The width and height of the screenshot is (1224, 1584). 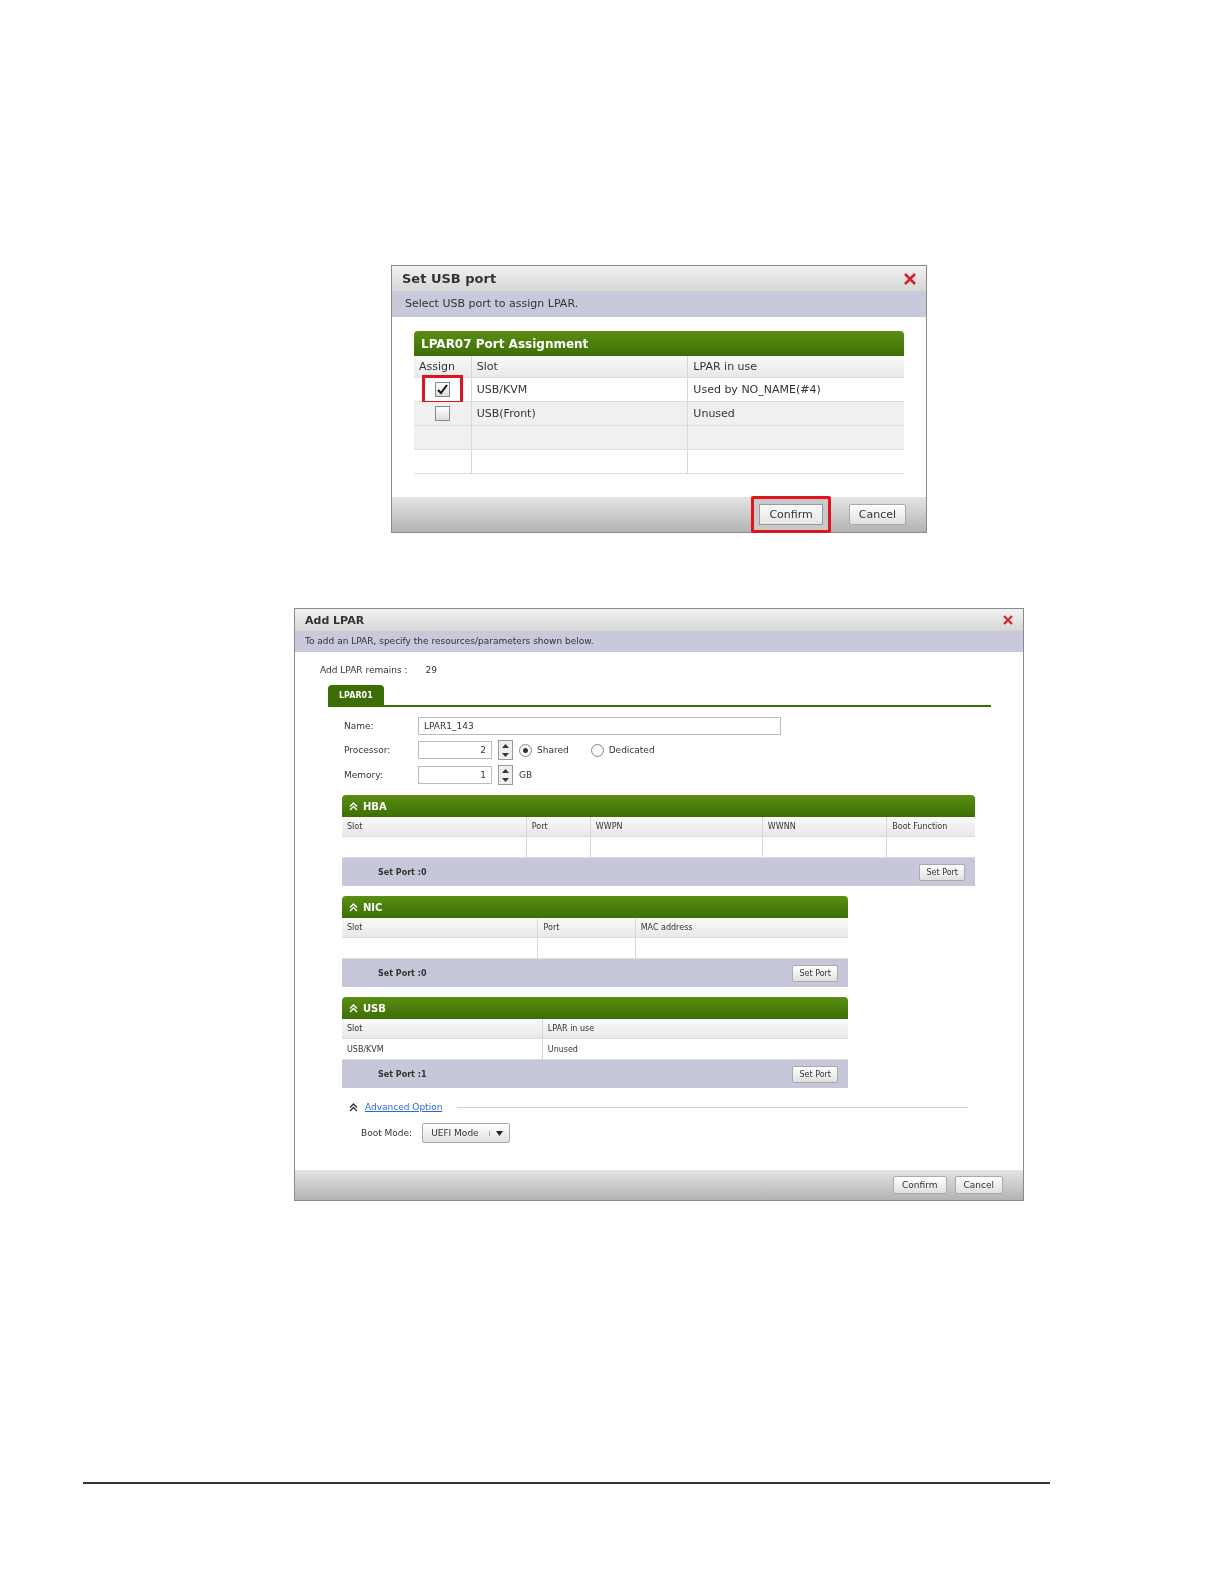 I want to click on field-label: Processor:, so click(x=368, y=750).